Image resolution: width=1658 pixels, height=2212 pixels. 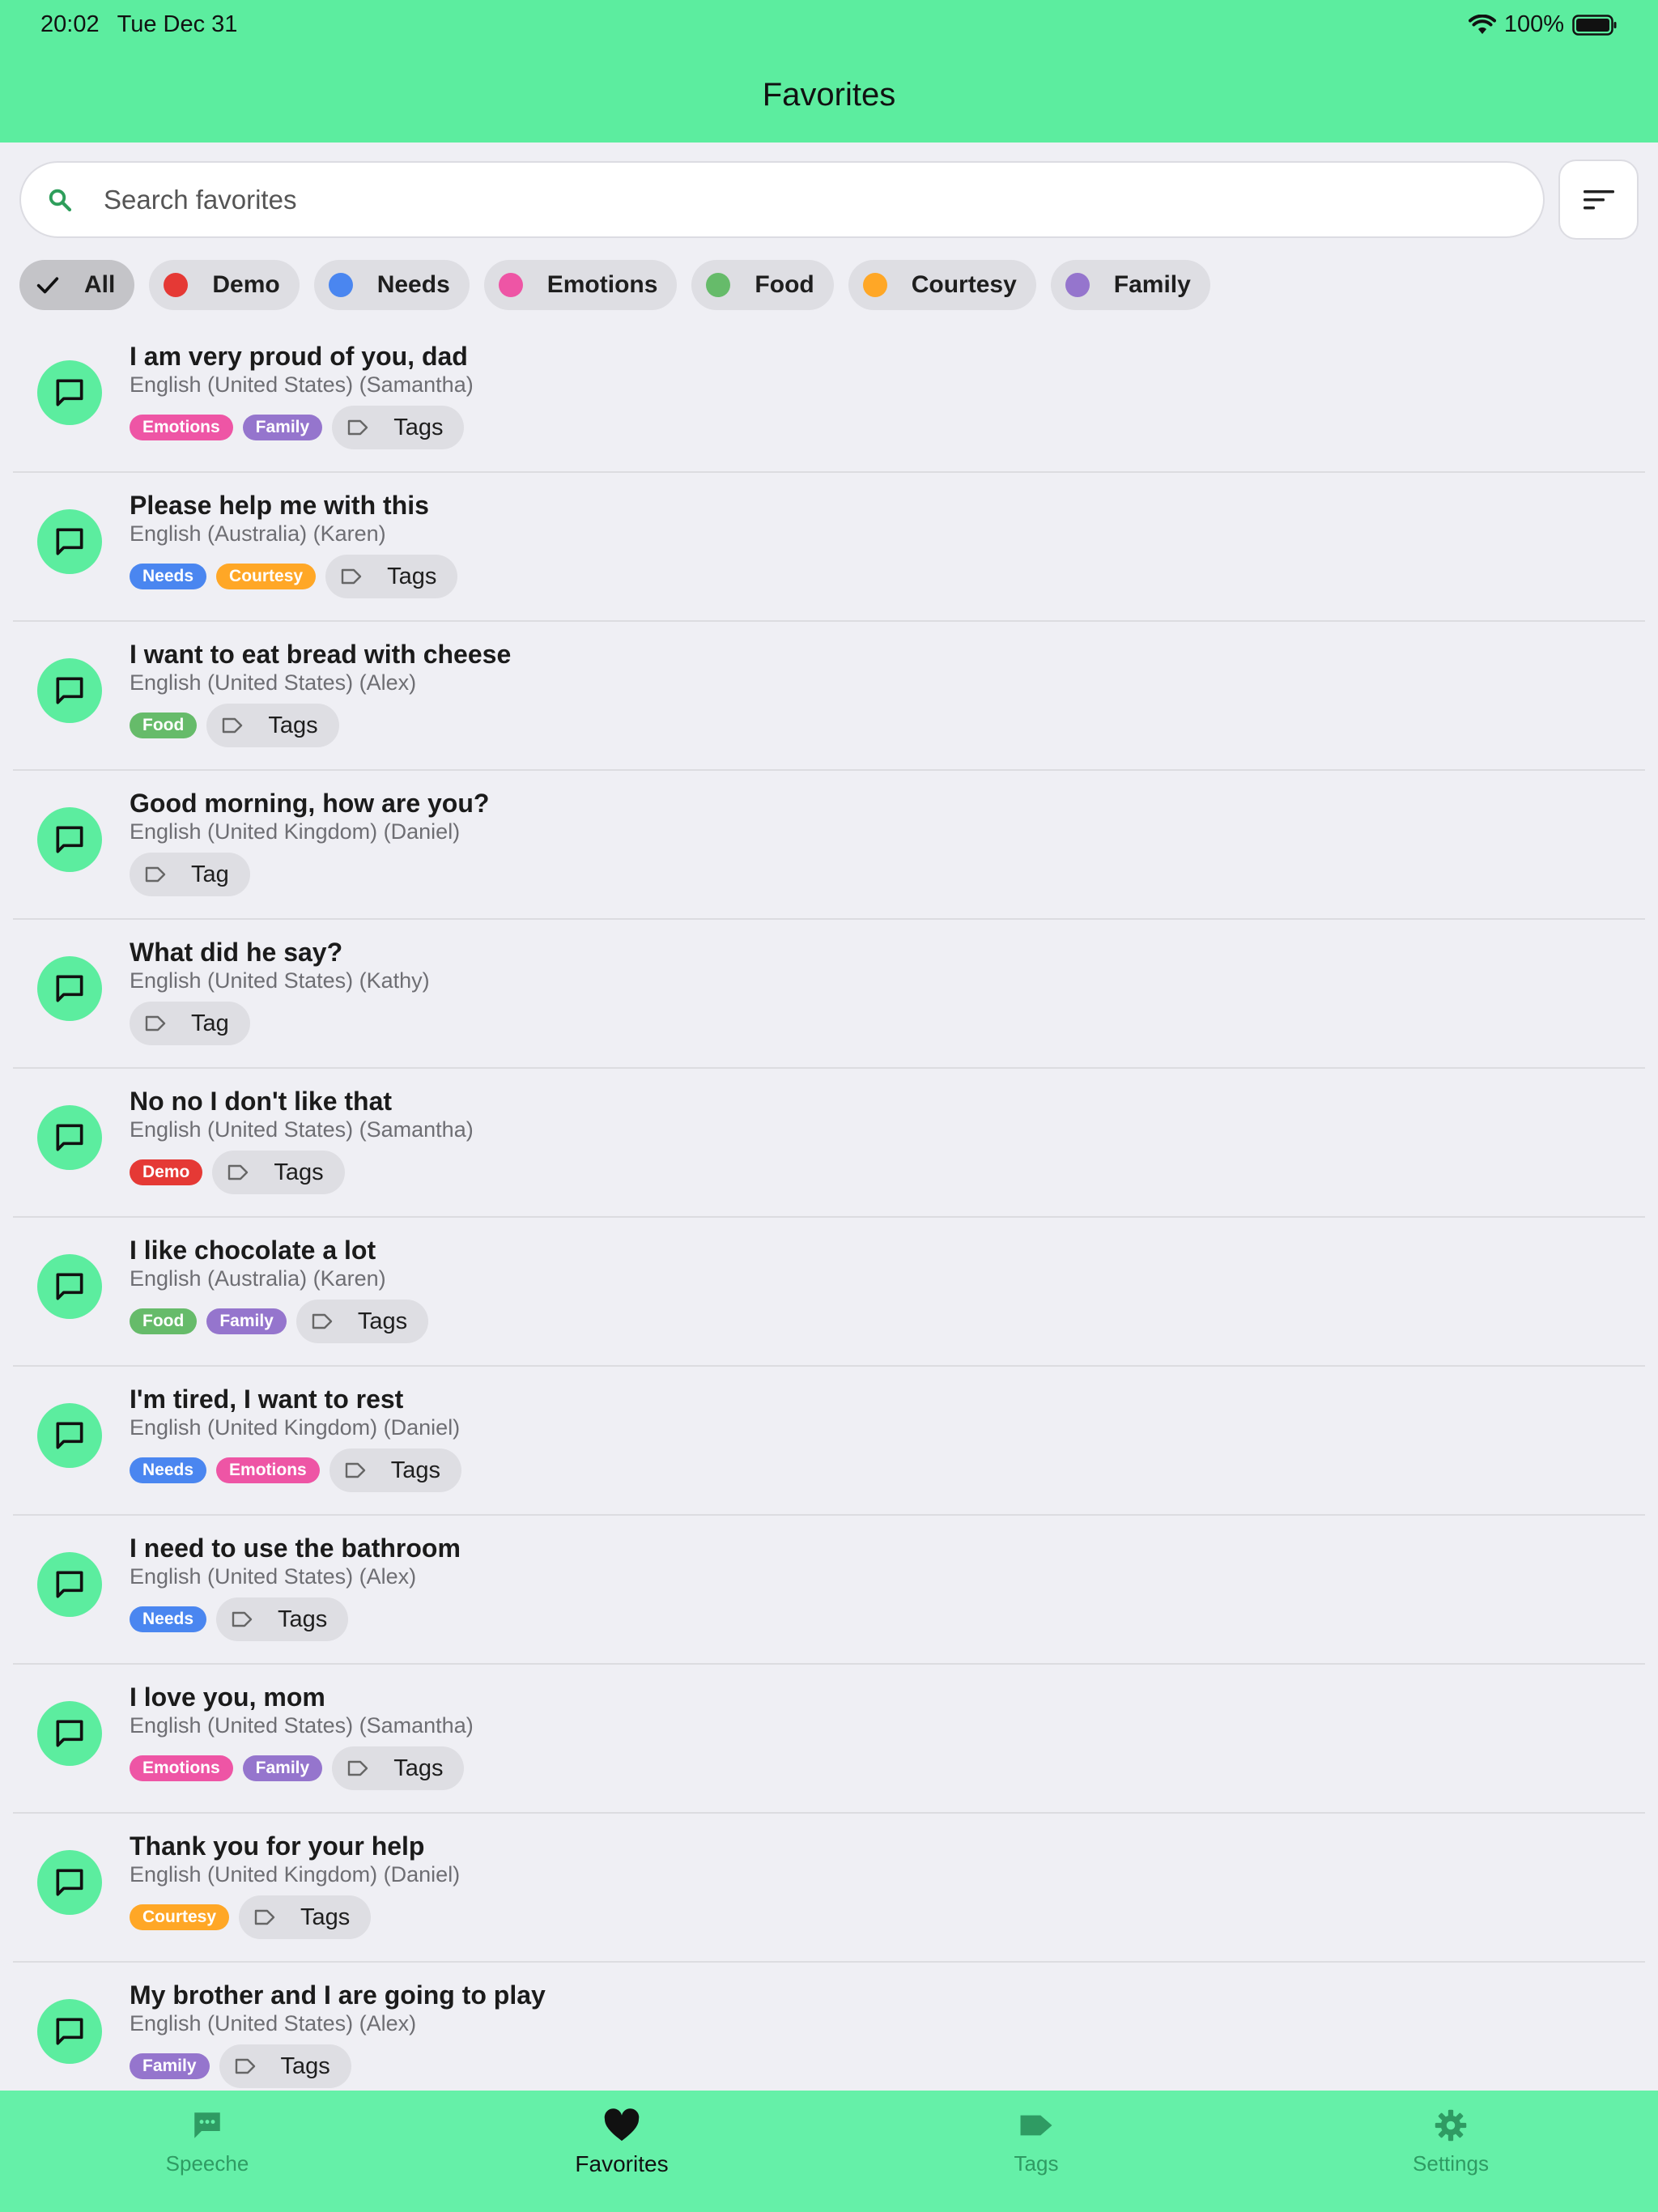 I want to click on search-icon, so click(x=60, y=200).